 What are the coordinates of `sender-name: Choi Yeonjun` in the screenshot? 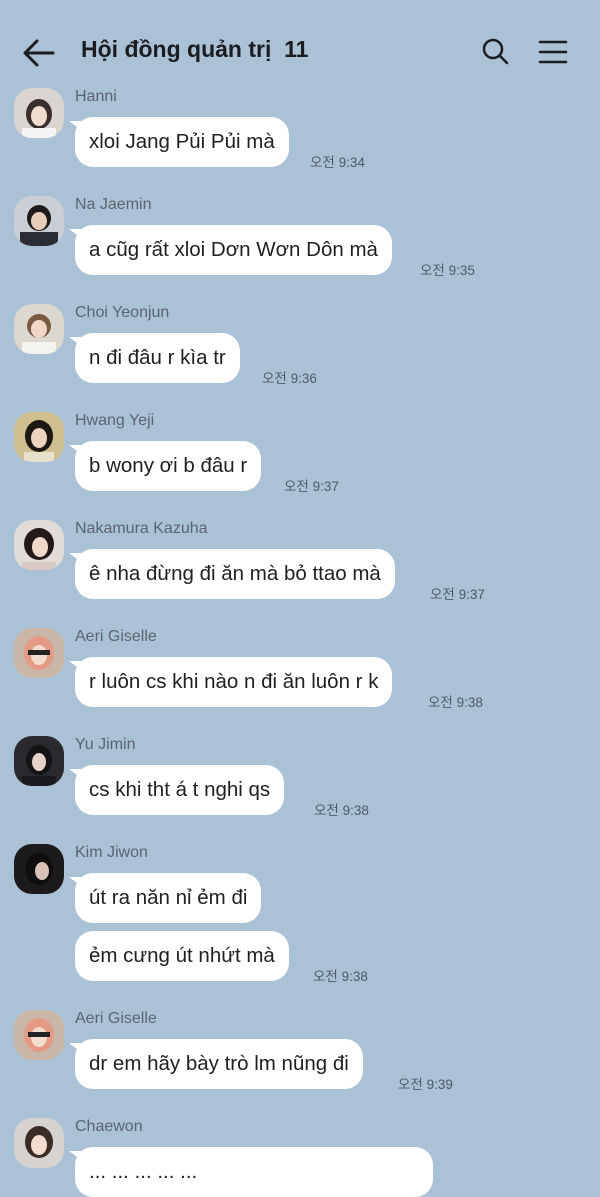 It's located at (122, 312).